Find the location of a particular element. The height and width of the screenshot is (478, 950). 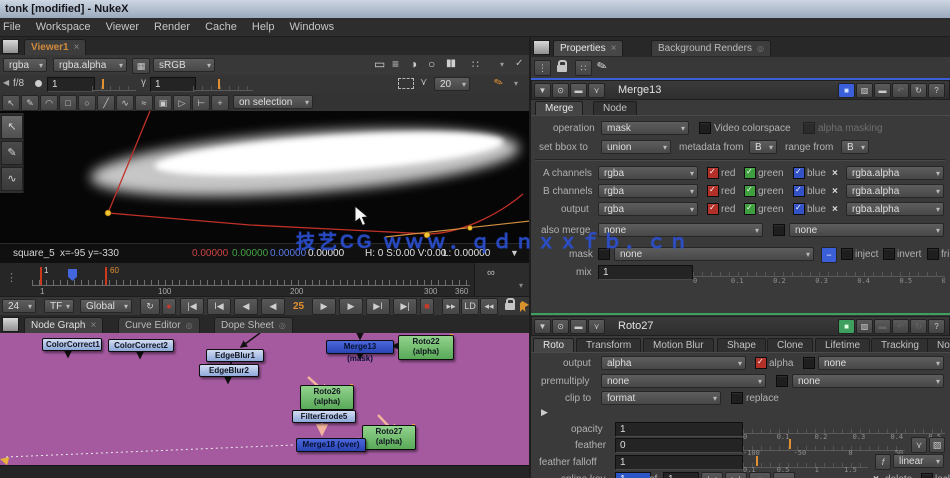

frame-ruler is located at coordinates (251, 278).